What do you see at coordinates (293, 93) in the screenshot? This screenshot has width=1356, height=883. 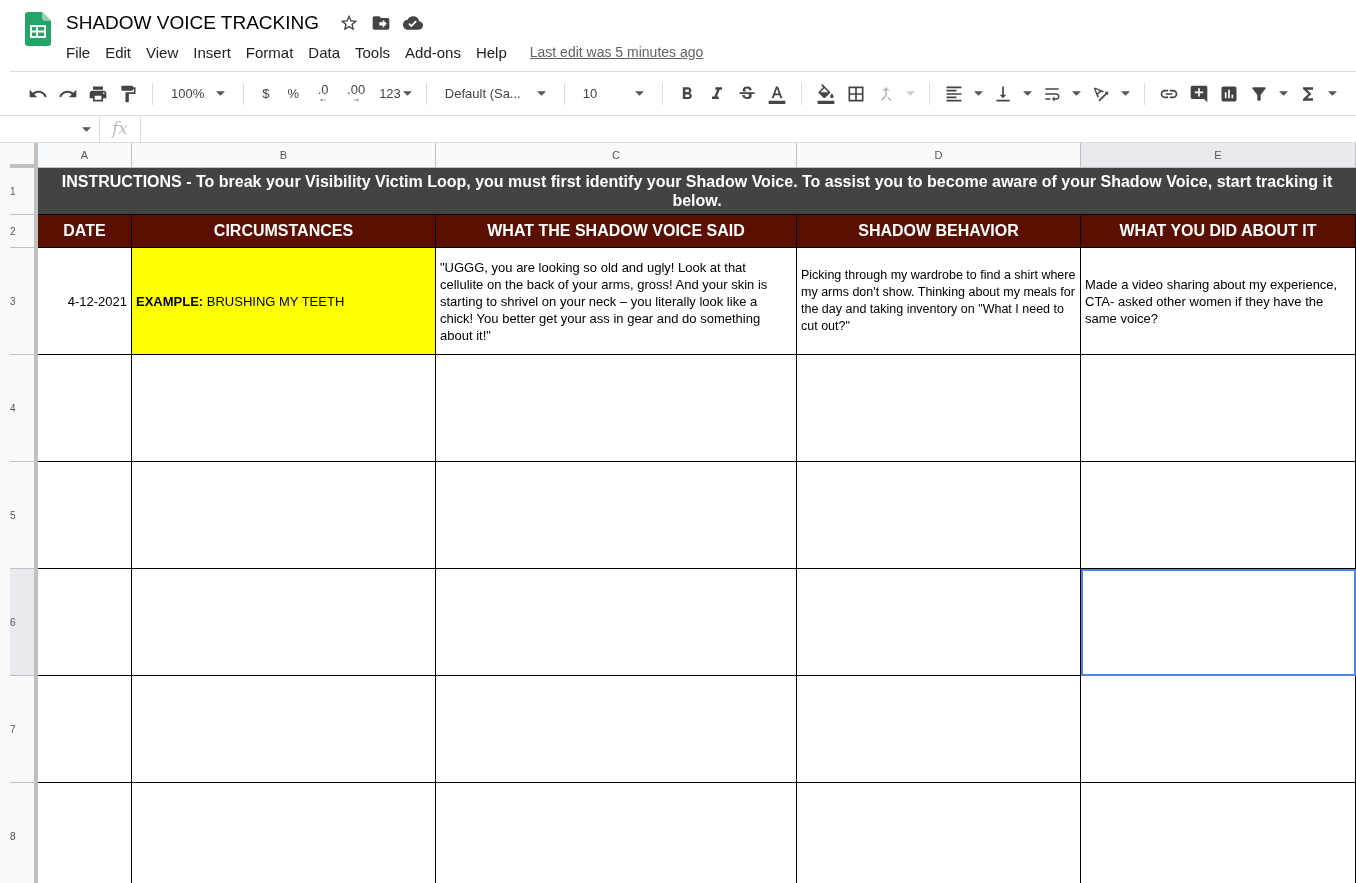 I see `percent-button: %` at bounding box center [293, 93].